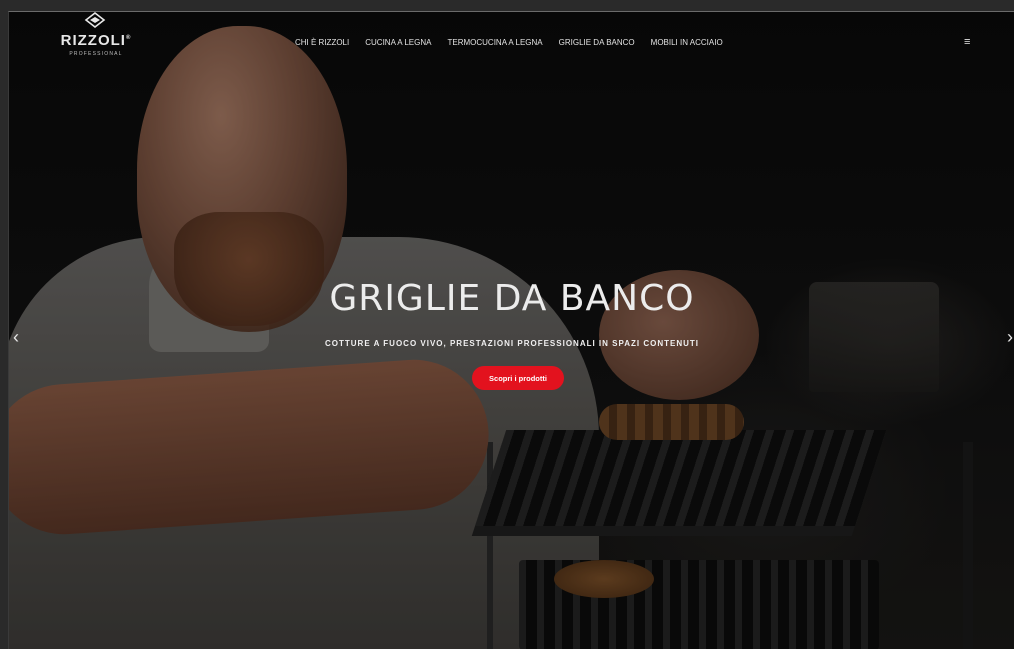  I want to click on discover-products-button: Scopri i prodotti, so click(518, 378).